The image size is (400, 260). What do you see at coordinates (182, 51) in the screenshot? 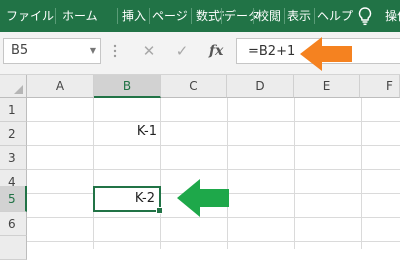
I see `enter-check-icon: ✓` at bounding box center [182, 51].